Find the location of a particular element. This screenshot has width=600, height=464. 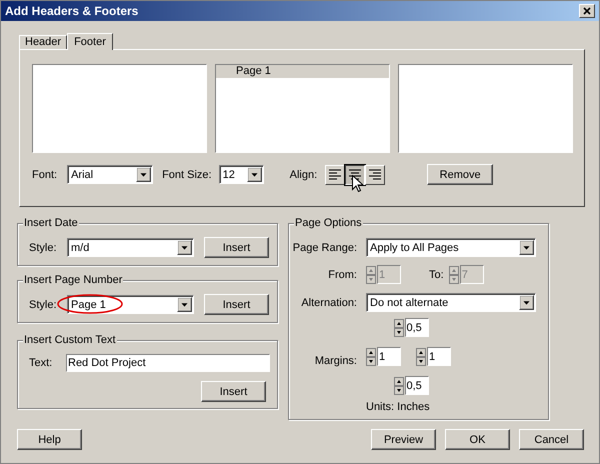

group-title: Page Options is located at coordinates (328, 223).